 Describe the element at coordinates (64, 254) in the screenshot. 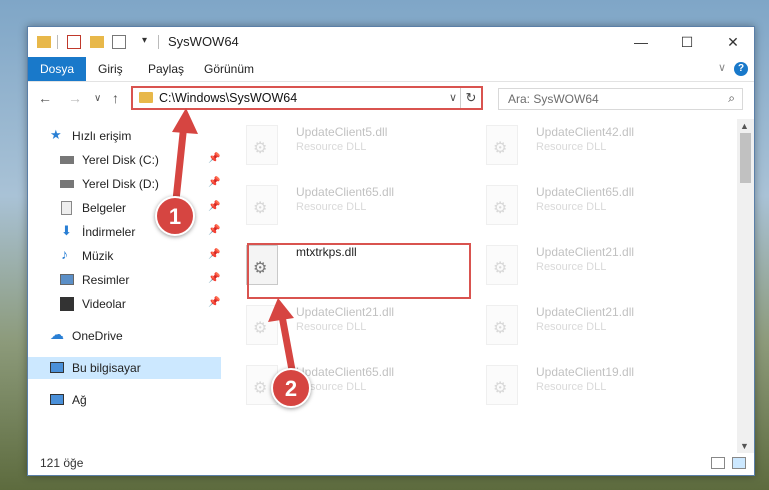

I see `music-icon: ♪` at that location.